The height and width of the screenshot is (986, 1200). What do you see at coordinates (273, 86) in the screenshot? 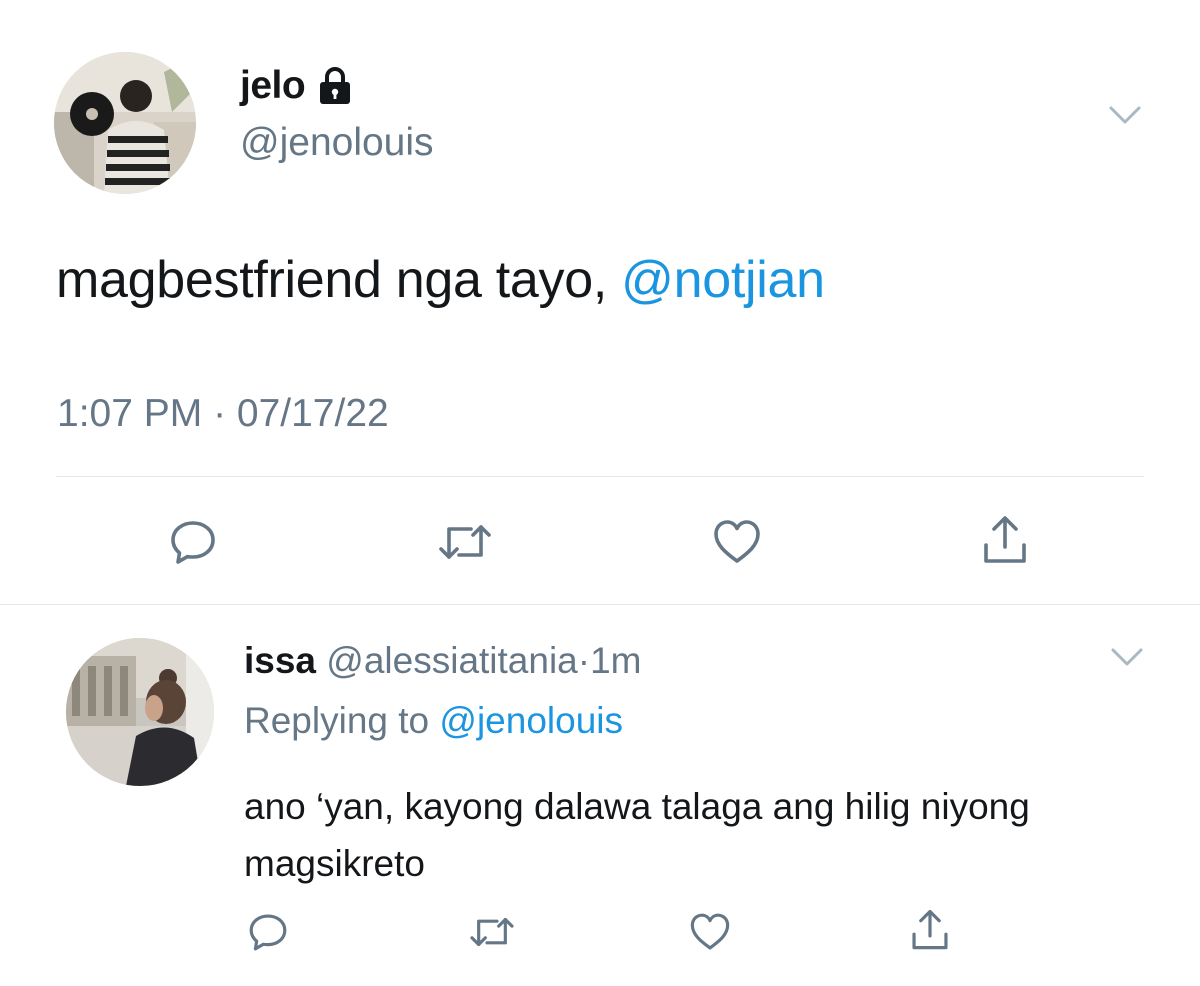
I see `display-name: jelo` at bounding box center [273, 86].